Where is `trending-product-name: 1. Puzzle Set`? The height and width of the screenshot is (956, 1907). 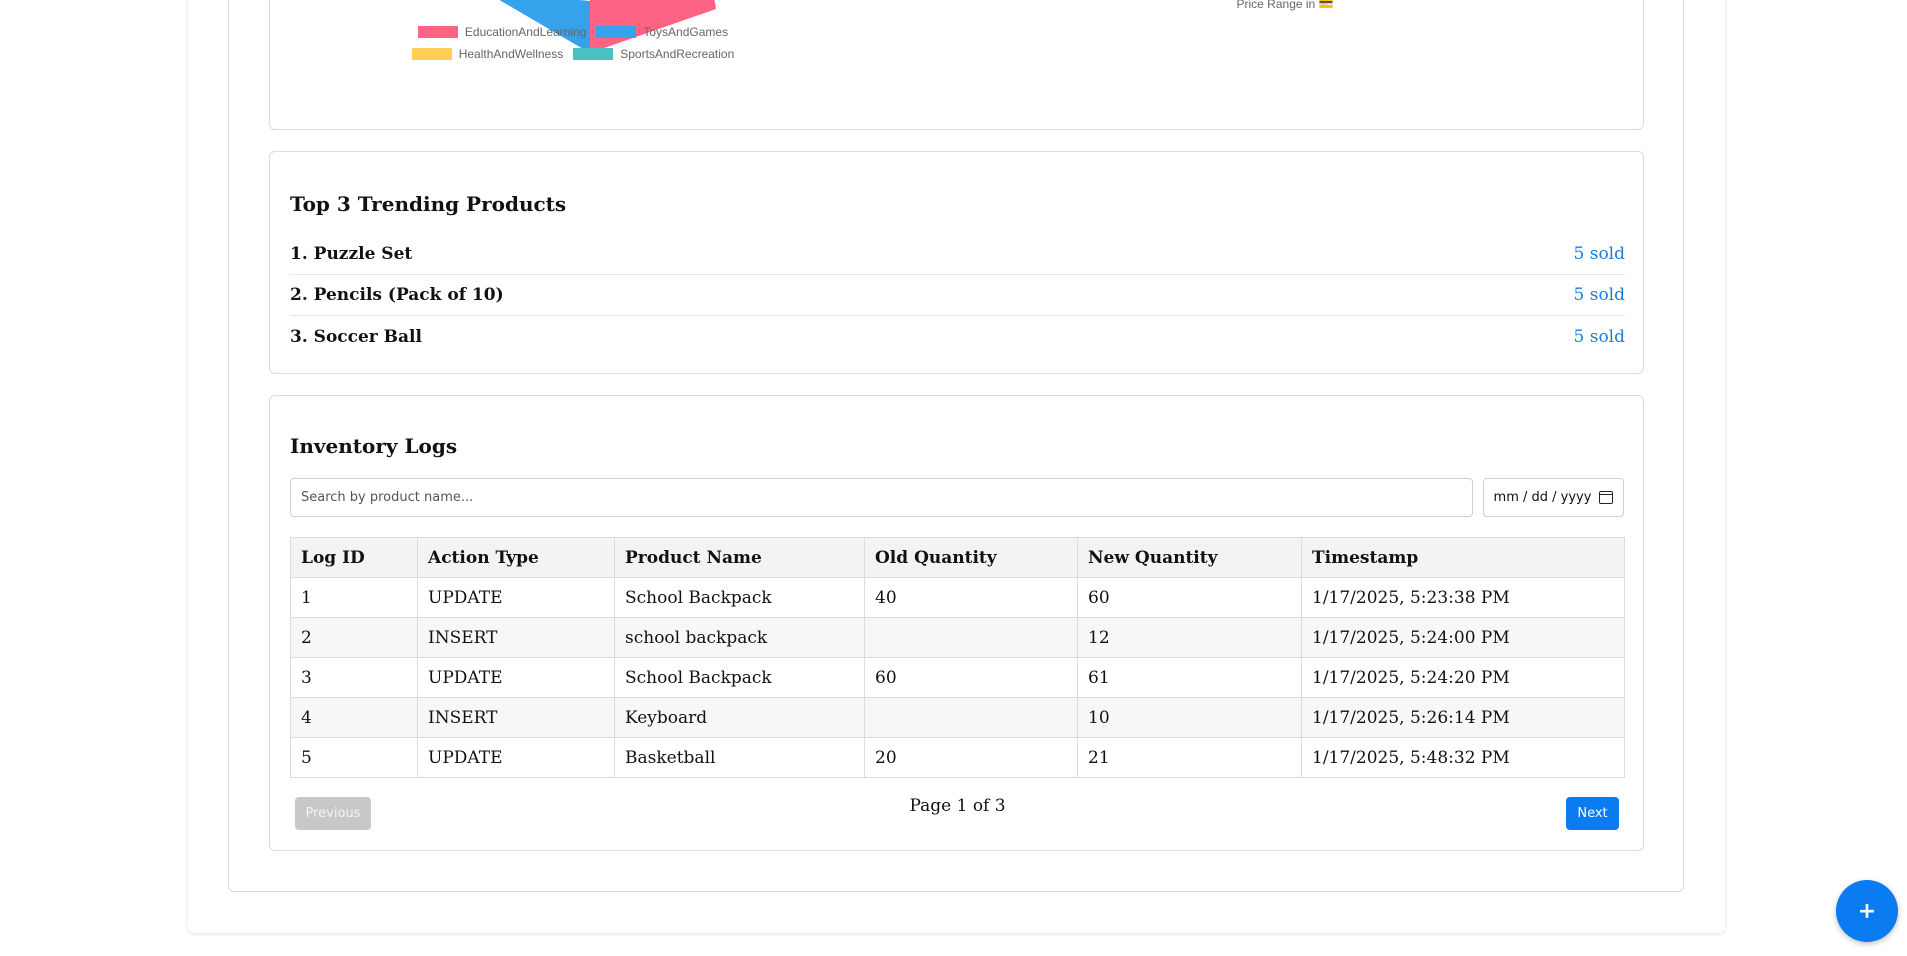
trending-product-name: 1. Puzzle Set is located at coordinates (351, 254).